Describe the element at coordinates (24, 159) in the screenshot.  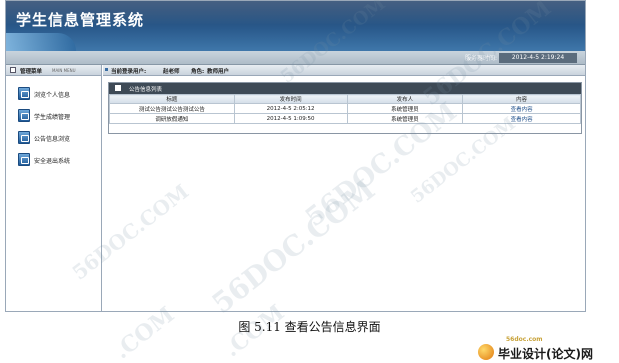
I see `exit-icon` at that location.